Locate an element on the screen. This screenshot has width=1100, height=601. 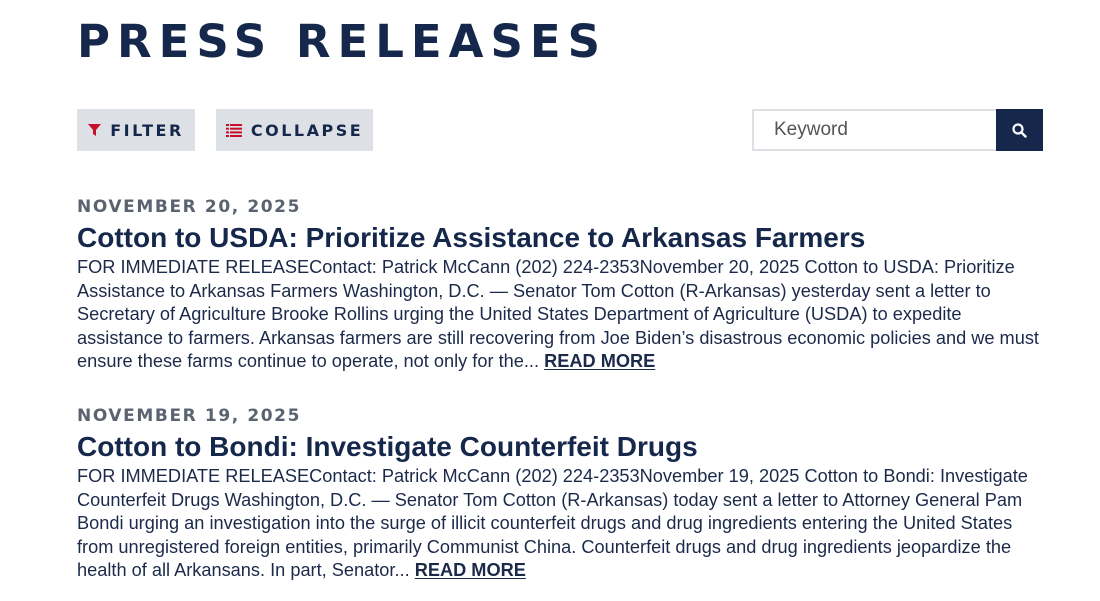
filter-button: FILTER is located at coordinates (136, 130).